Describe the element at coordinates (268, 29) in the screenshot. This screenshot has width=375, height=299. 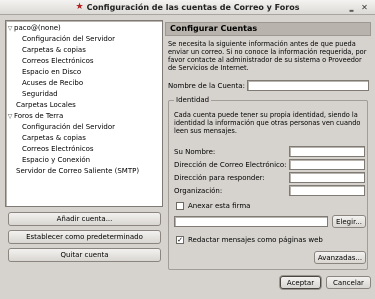
I see `panel-header: Configurar Cuentas` at that location.